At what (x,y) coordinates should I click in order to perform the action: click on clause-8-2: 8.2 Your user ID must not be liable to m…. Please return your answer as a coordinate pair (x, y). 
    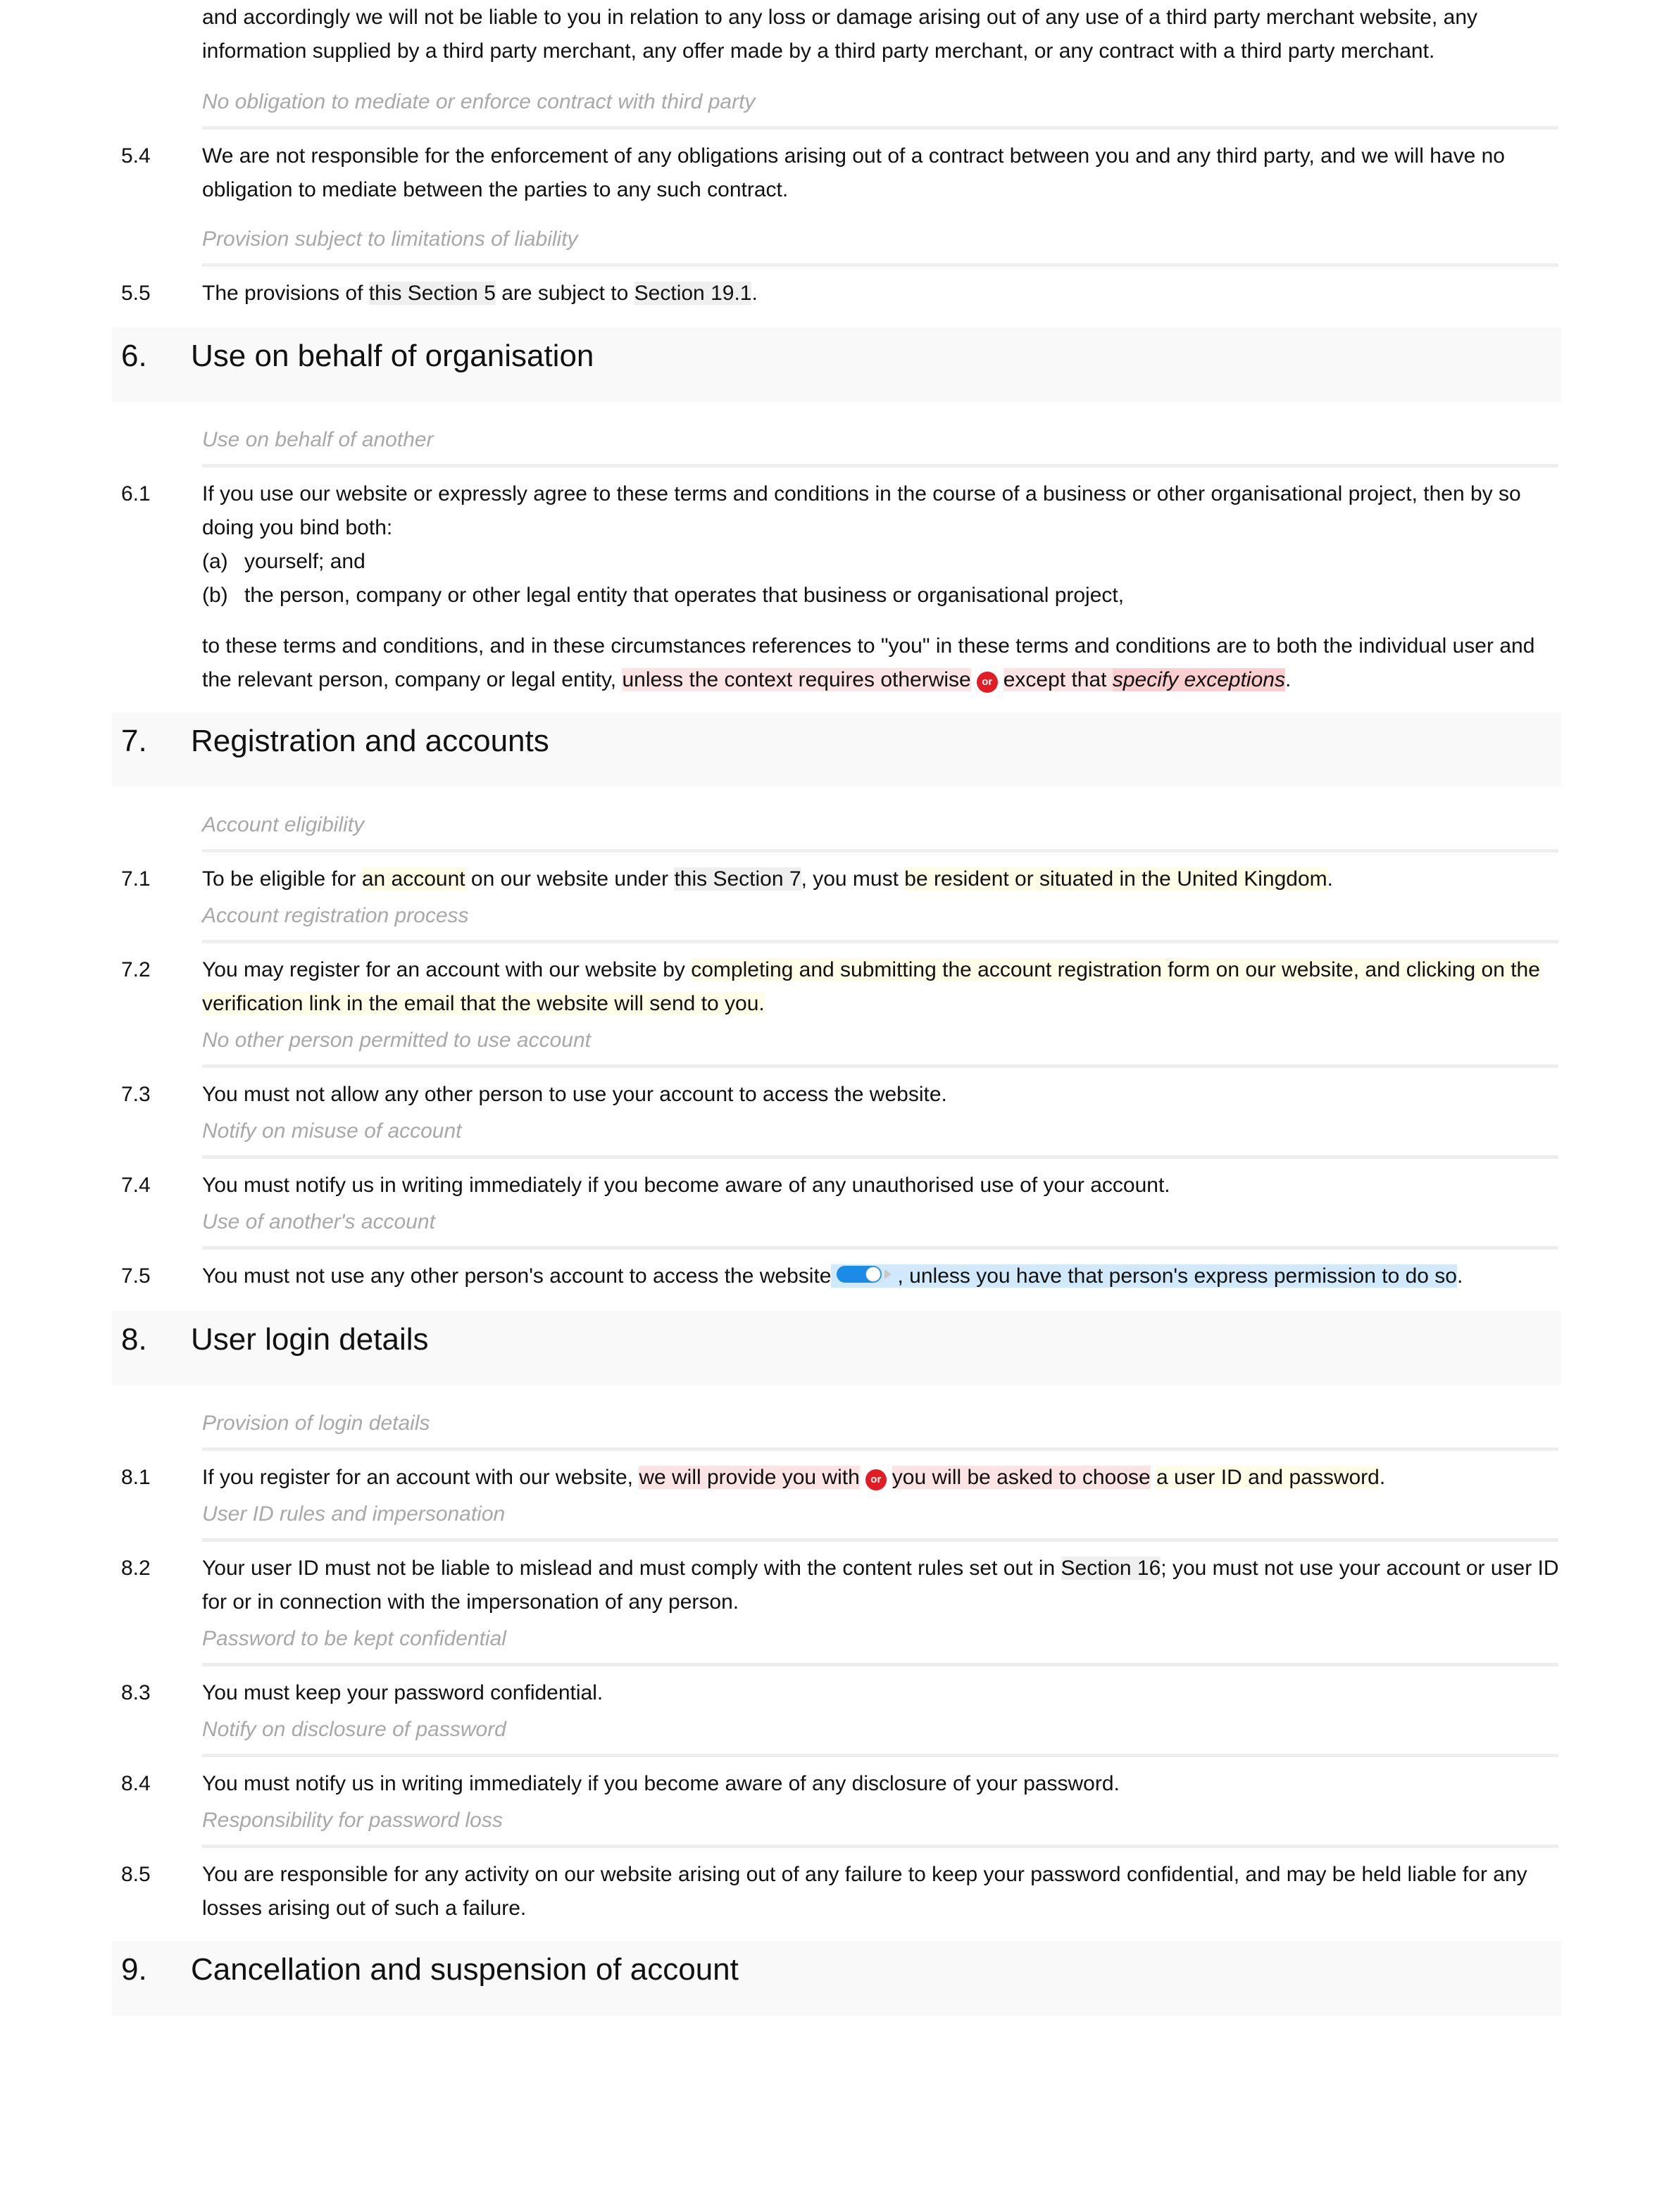
    Looking at the image, I should click on (838, 1585).